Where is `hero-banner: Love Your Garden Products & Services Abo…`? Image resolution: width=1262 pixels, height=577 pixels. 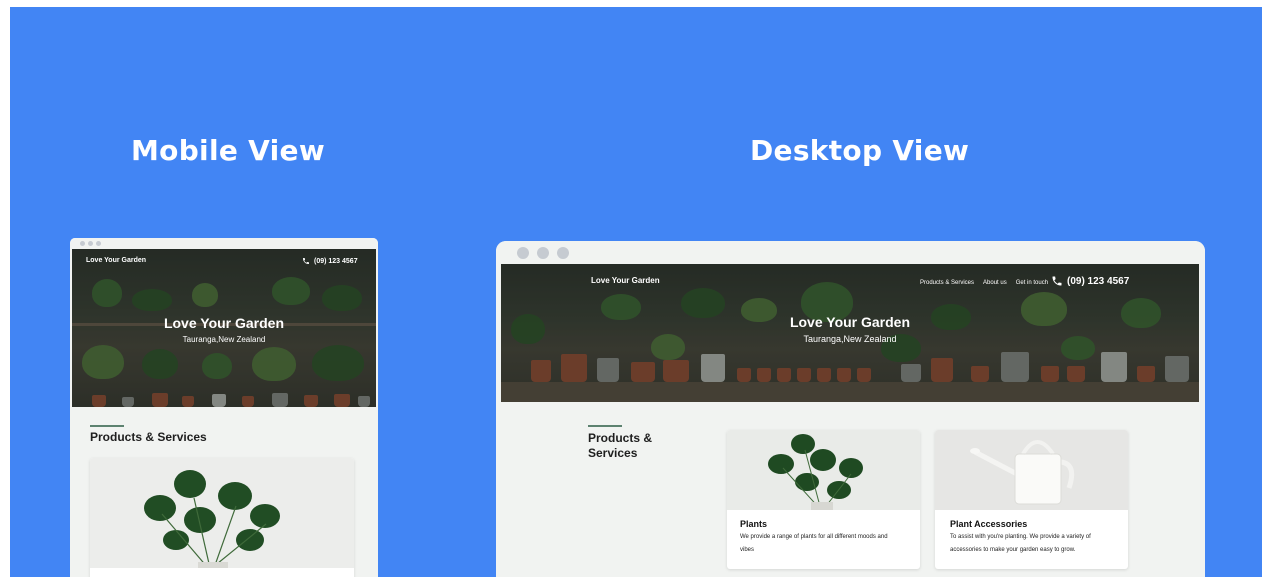
hero-banner: Love Your Garden Products & Services Abo… is located at coordinates (850, 333).